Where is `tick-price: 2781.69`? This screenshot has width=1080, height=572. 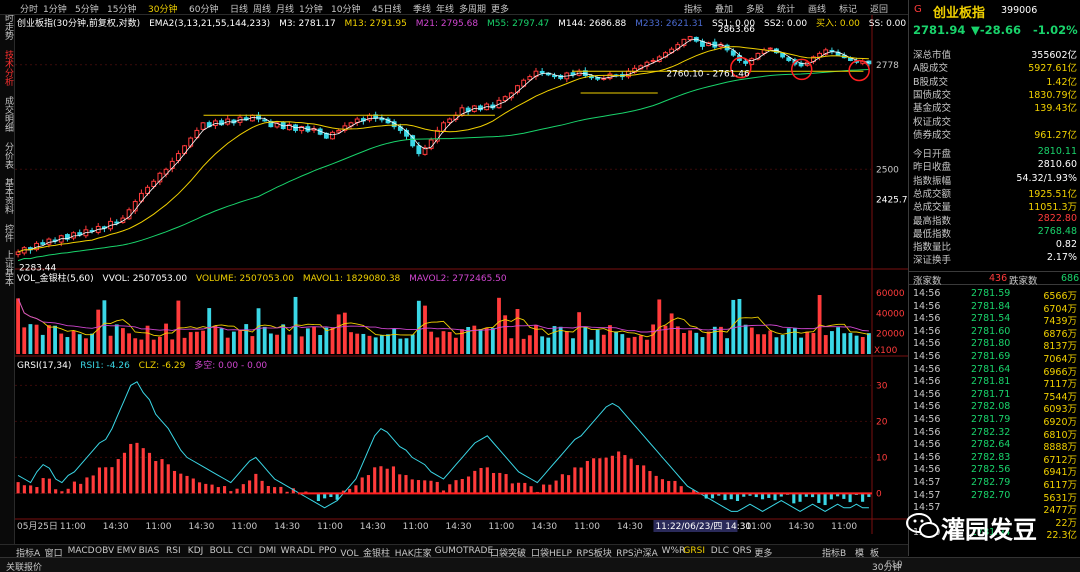
tick-price: 2781.69 is located at coordinates (991, 356).